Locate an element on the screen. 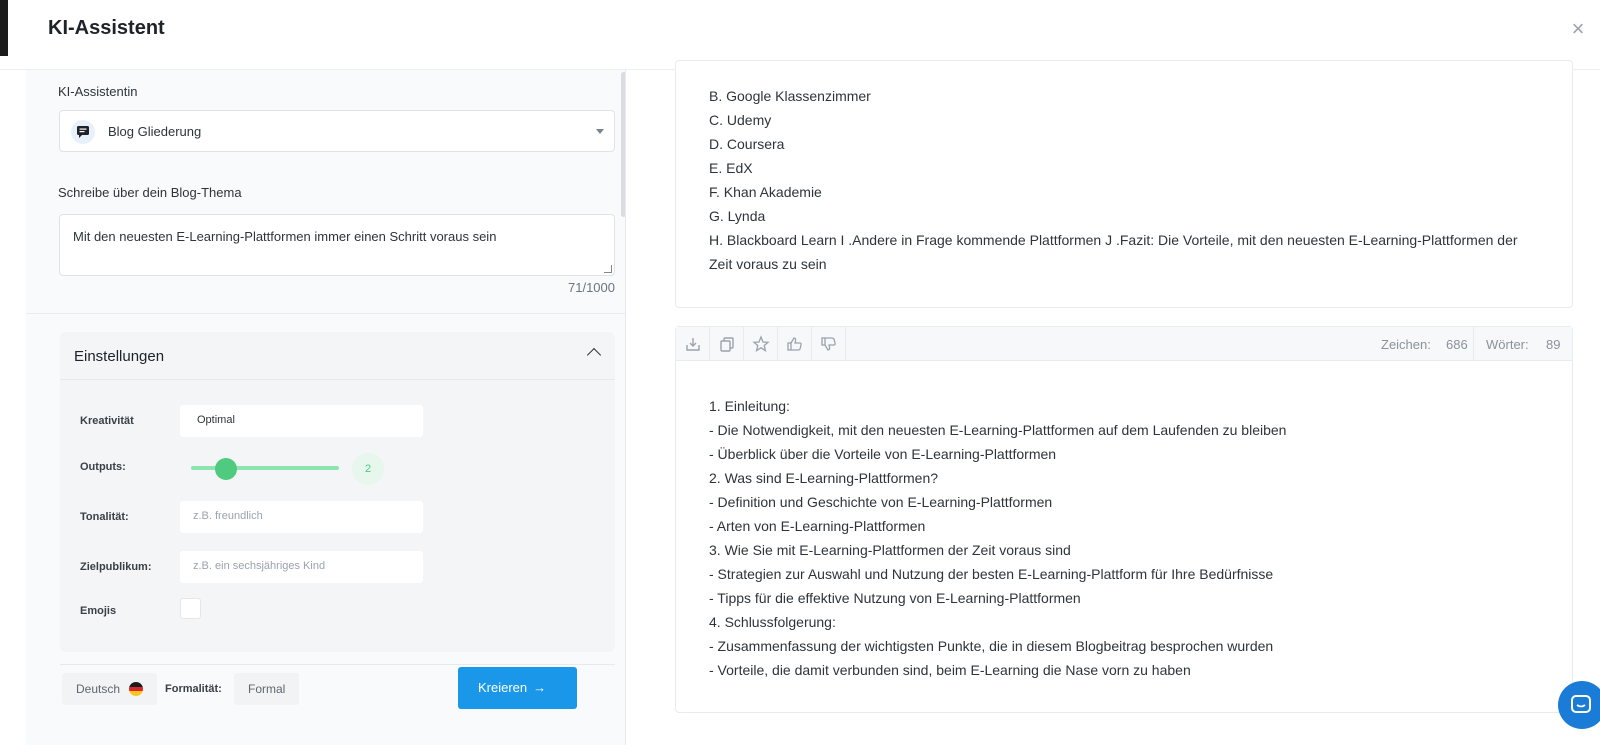 The height and width of the screenshot is (745, 1600). output-toolbar: Zeichen: 686 Wörter: 89 is located at coordinates (1124, 344).